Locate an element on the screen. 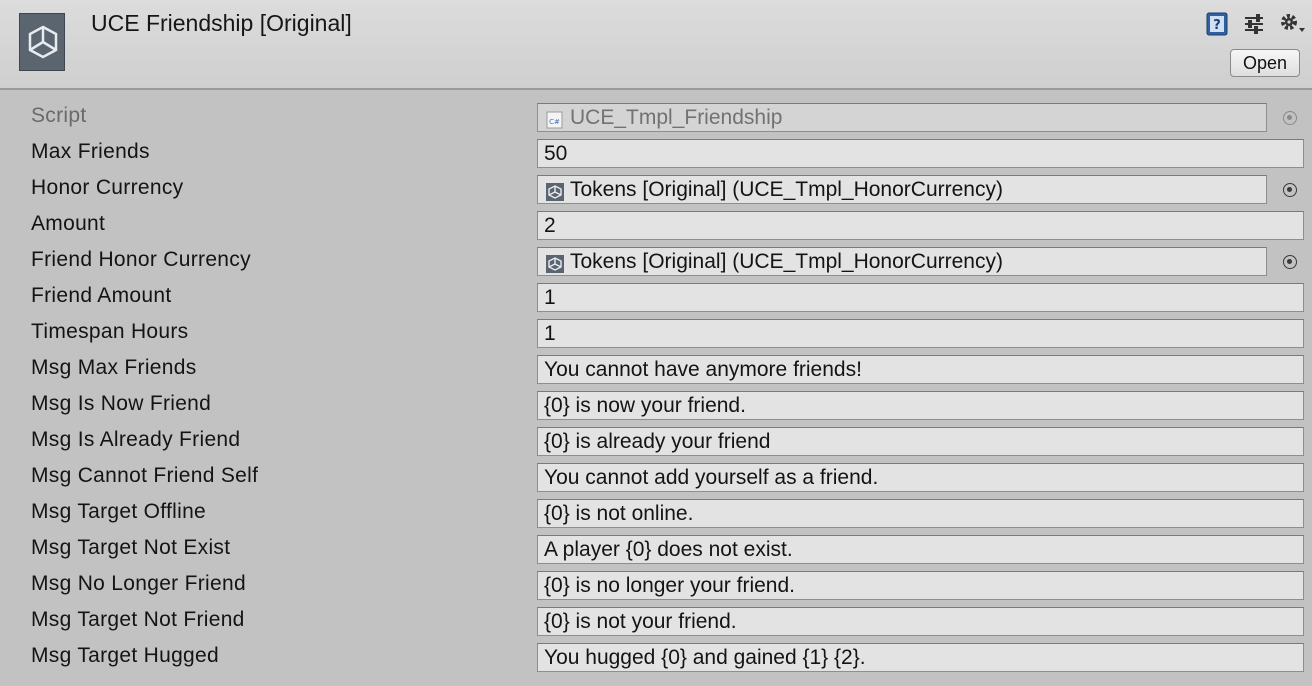  text-field-msg-target-offline: {0} is not online. is located at coordinates (920, 513).